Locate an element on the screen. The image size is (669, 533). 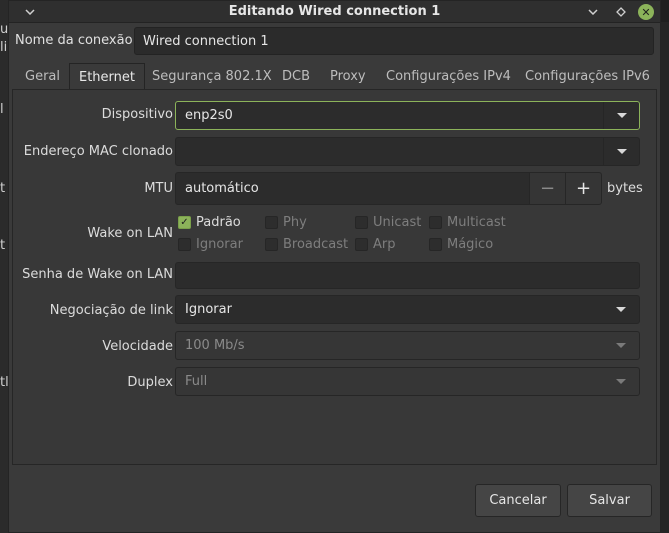
wol-ignorar-checkbox: Ignorar is located at coordinates (210, 244).